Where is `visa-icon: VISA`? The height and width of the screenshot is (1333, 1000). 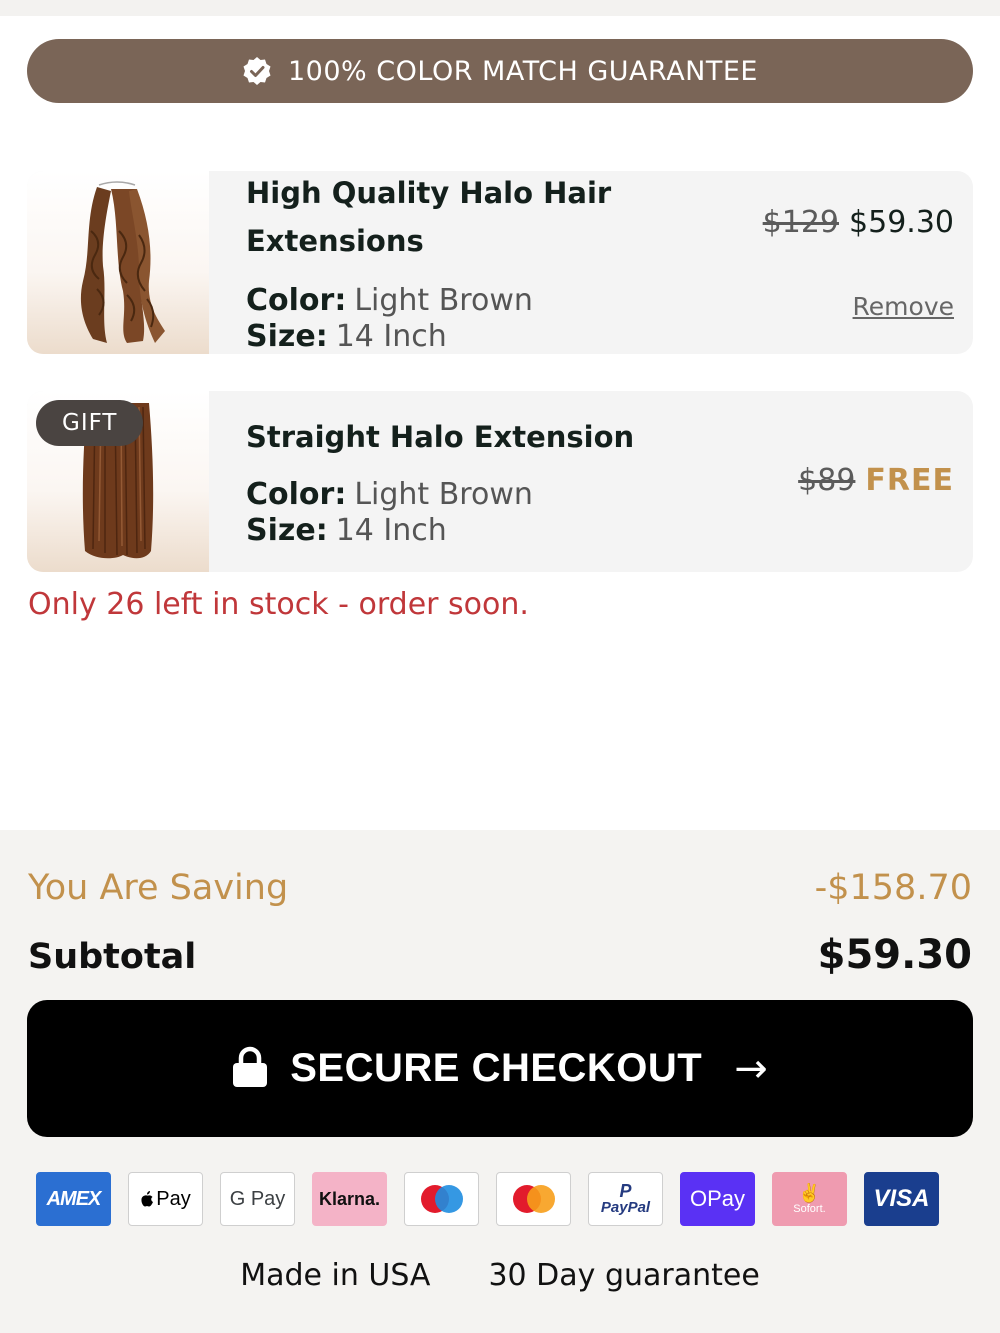
visa-icon: VISA is located at coordinates (901, 1199).